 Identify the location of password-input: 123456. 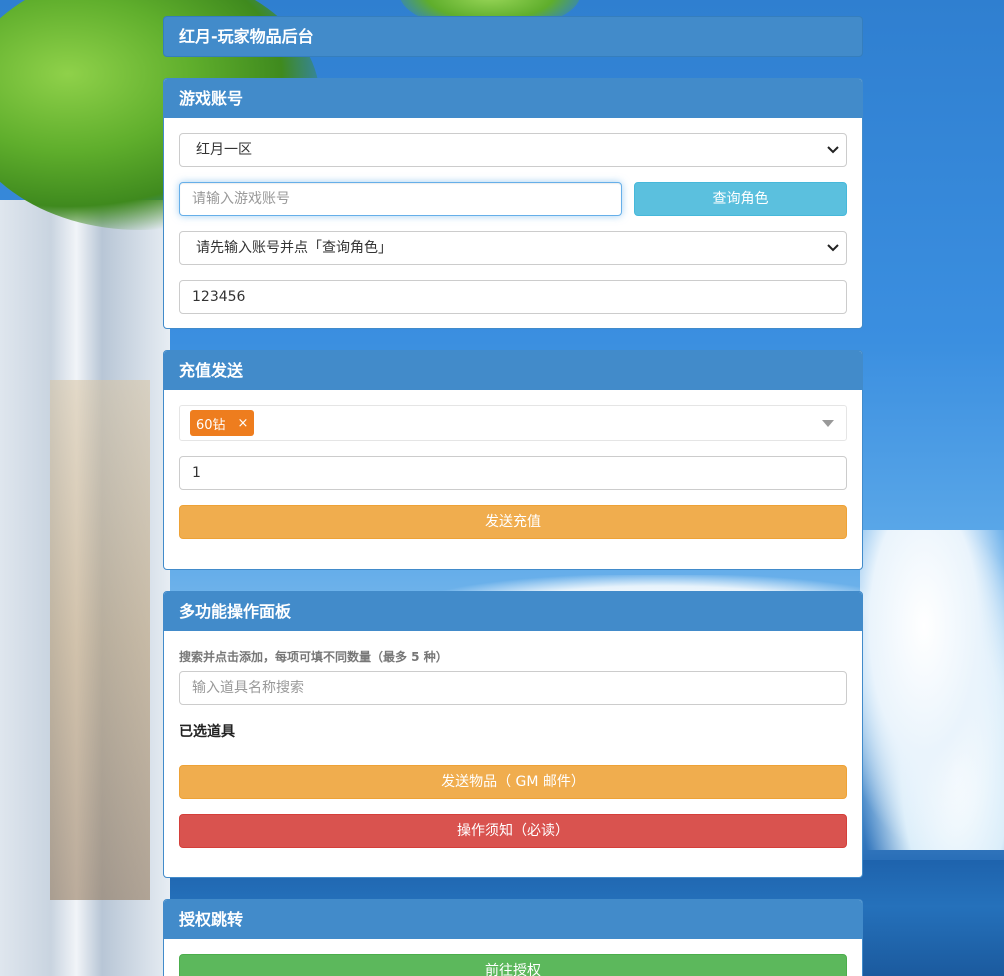
(513, 297).